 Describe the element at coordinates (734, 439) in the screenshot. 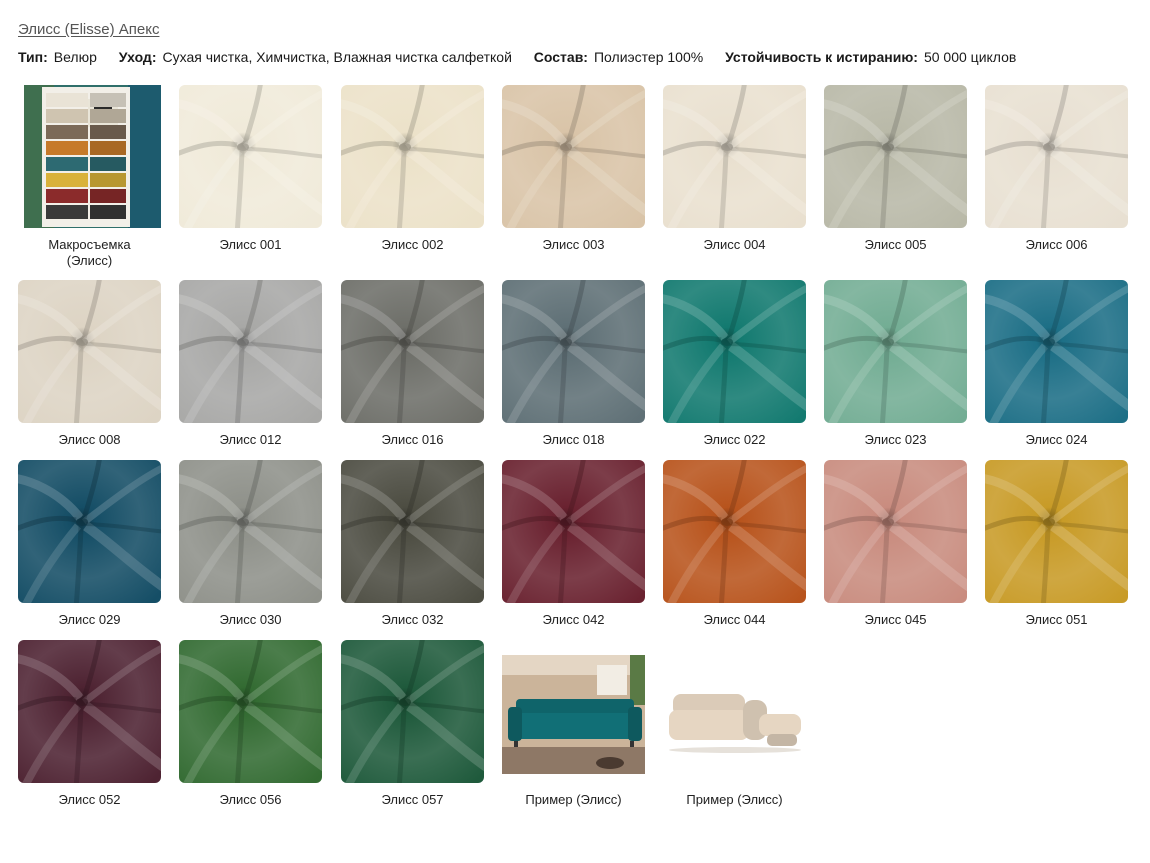

I see `swatch-label: Элисс 022` at that location.